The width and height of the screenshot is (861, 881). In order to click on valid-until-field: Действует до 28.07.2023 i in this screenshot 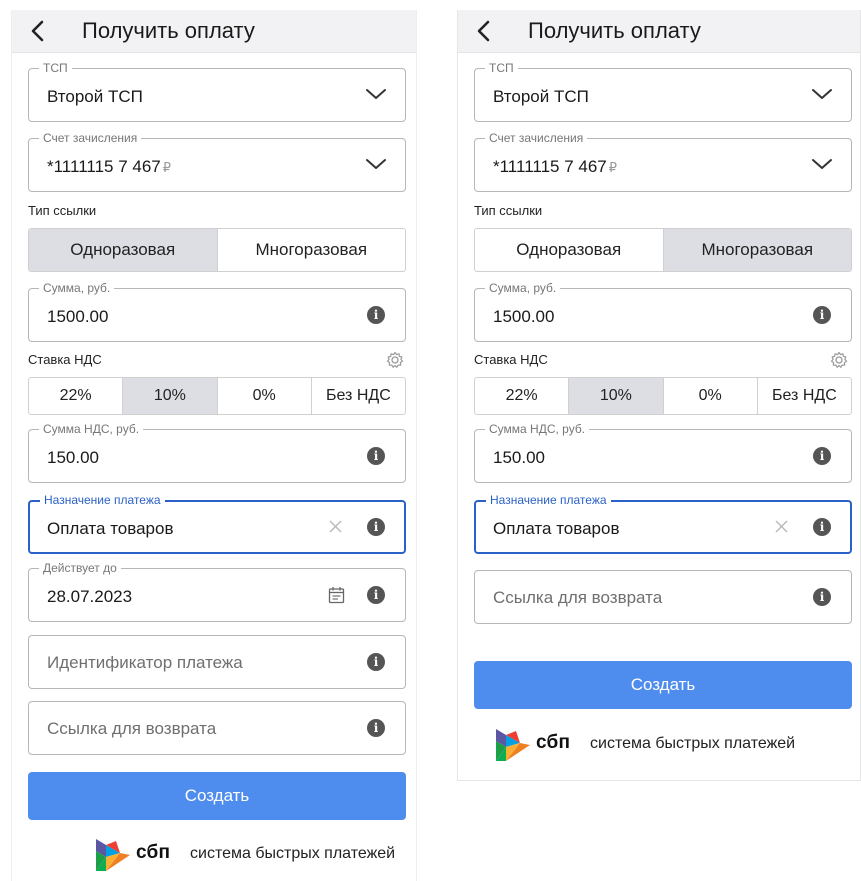, I will do `click(217, 591)`.